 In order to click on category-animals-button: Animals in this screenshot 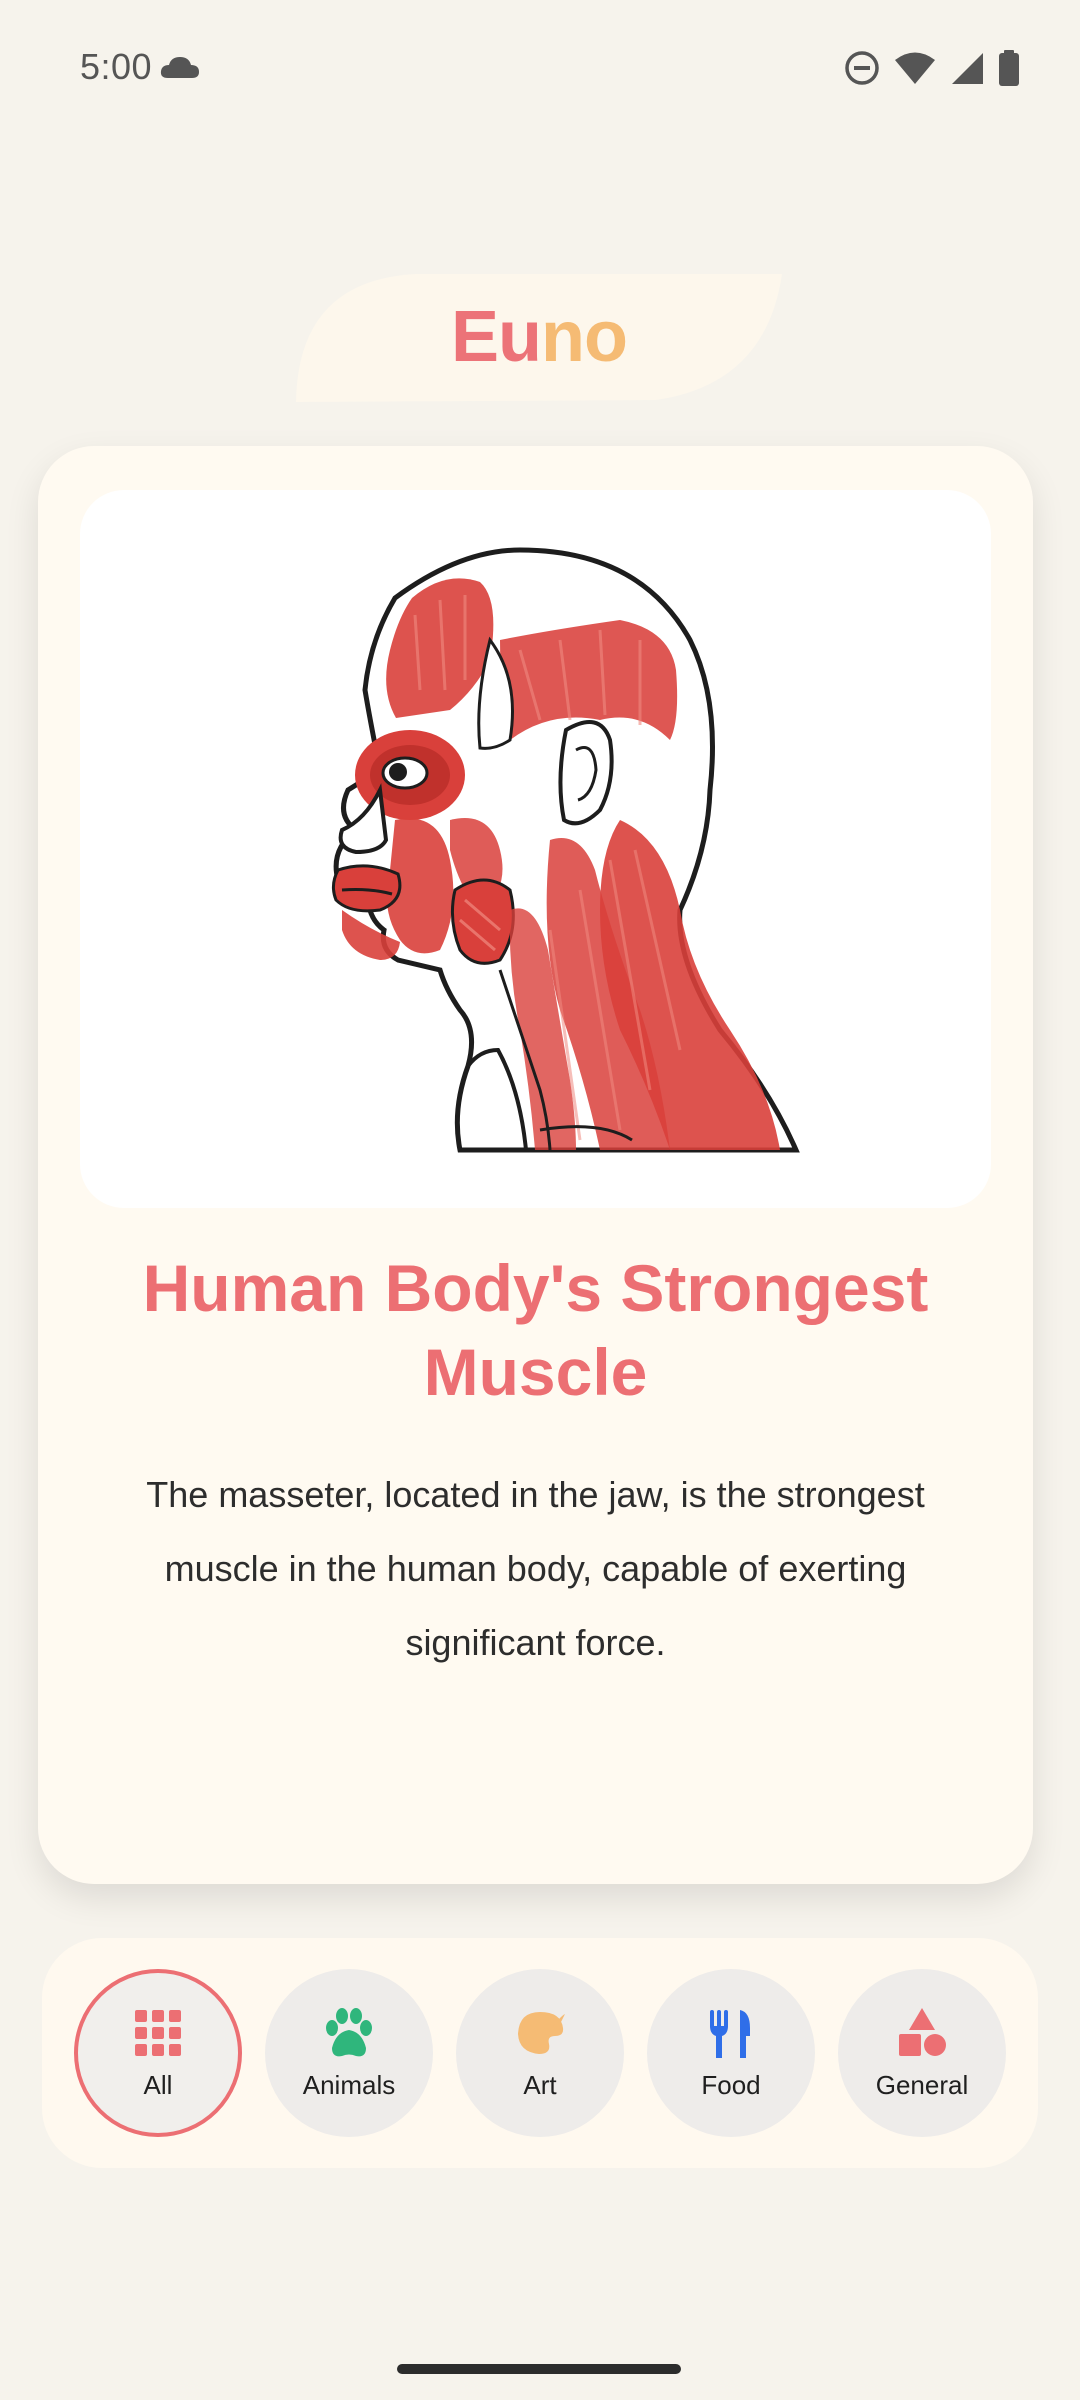, I will do `click(349, 2053)`.